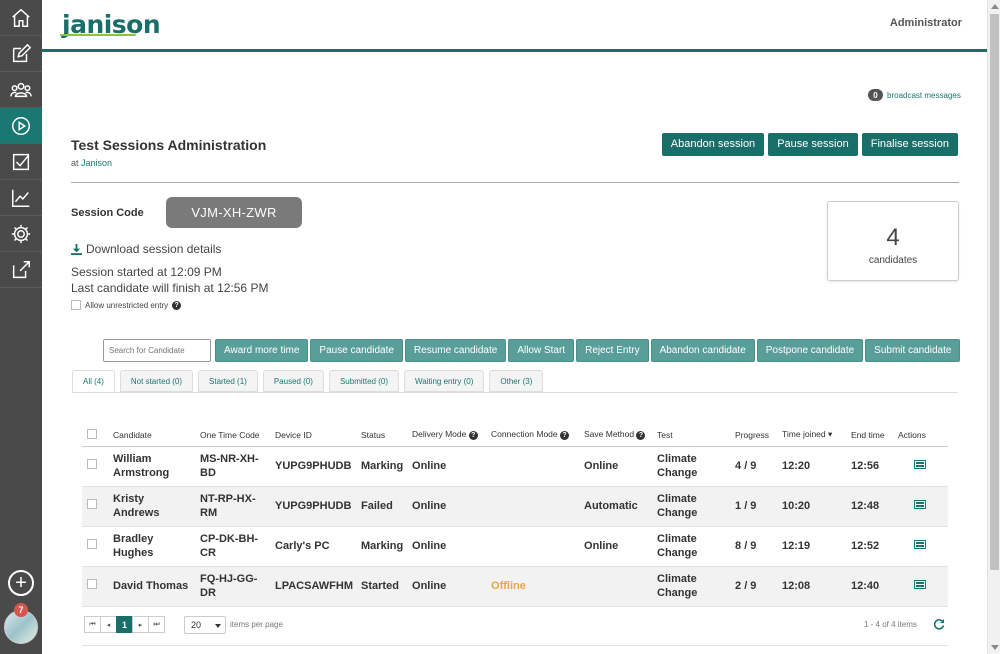  Describe the element at coordinates (813, 546) in the screenshot. I see `time-joined: 12:19` at that location.